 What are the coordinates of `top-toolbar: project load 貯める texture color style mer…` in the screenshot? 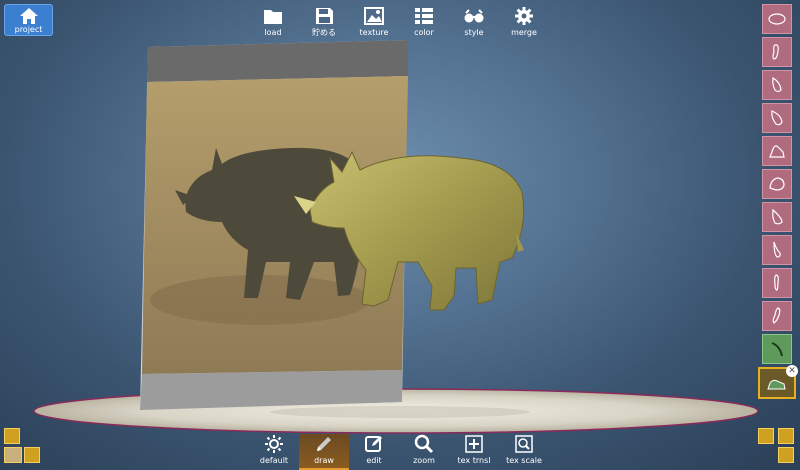 It's located at (400, 21).